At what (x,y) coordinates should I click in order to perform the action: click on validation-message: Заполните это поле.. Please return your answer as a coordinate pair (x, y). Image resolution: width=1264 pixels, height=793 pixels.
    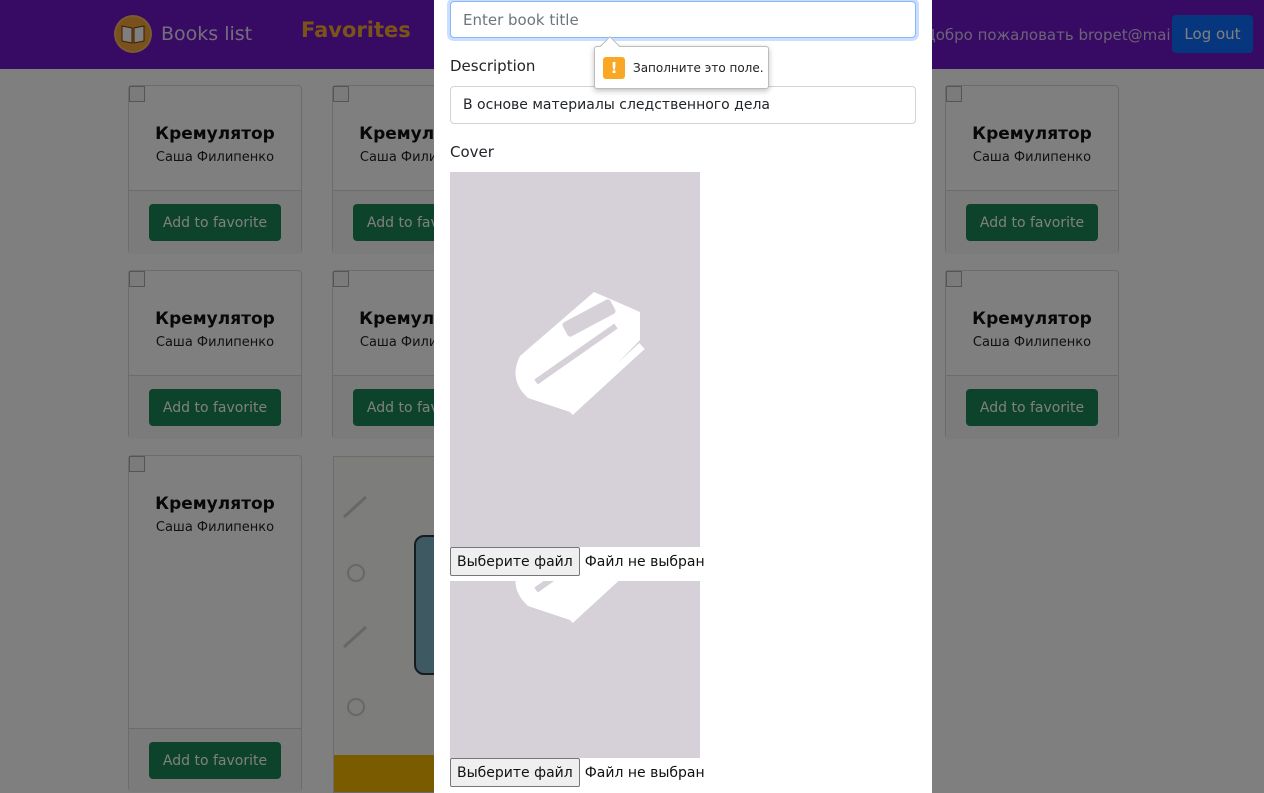
    Looking at the image, I should click on (698, 67).